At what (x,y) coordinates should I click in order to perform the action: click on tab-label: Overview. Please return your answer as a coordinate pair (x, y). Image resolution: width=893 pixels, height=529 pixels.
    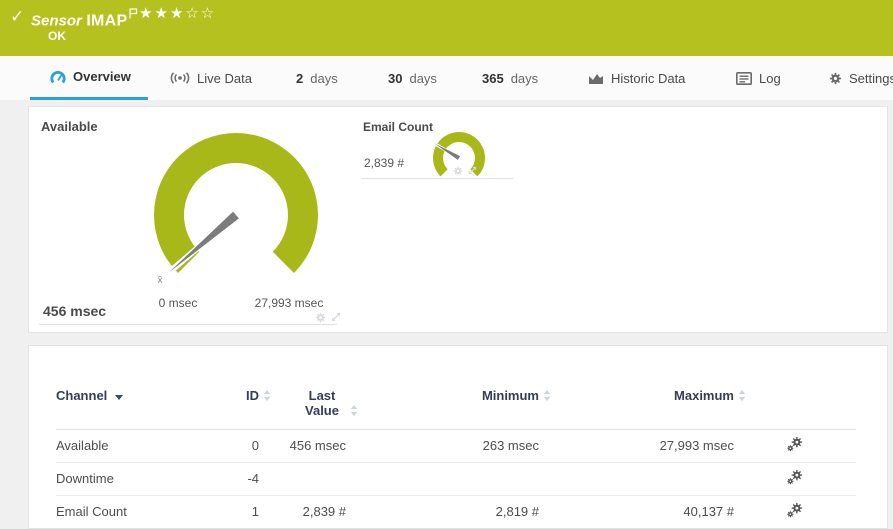
    Looking at the image, I should click on (102, 76).